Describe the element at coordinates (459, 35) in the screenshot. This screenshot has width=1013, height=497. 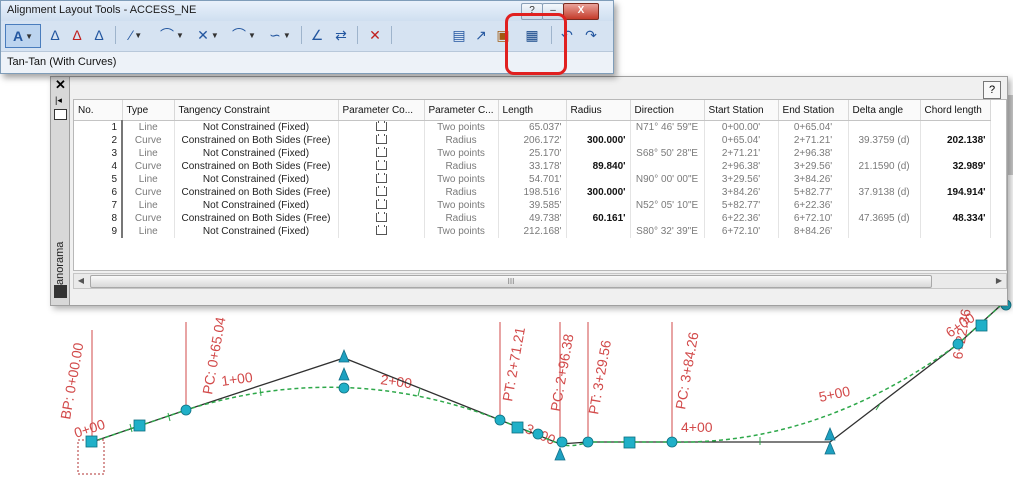
I see `edit-best-fit-icon: ▤` at that location.